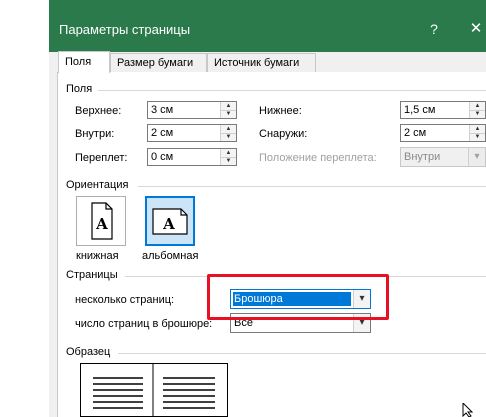  Describe the element at coordinates (443, 133) in the screenshot. I see `outside-margin-spinner: 2 см ▲ ▼` at that location.